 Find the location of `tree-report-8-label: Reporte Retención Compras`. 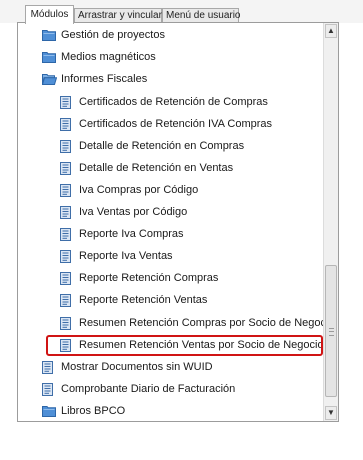

tree-report-8-label: Reporte Retención Compras is located at coordinates (149, 278).